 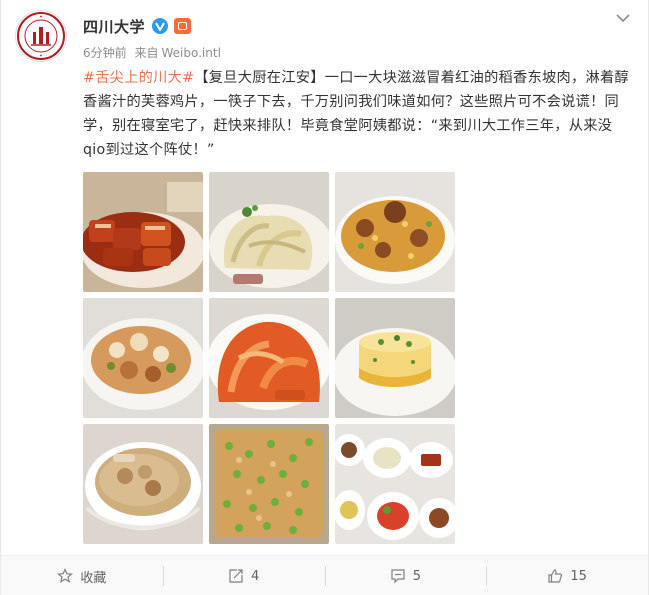 What do you see at coordinates (236, 576) in the screenshot?
I see `repost-icon` at bounding box center [236, 576].